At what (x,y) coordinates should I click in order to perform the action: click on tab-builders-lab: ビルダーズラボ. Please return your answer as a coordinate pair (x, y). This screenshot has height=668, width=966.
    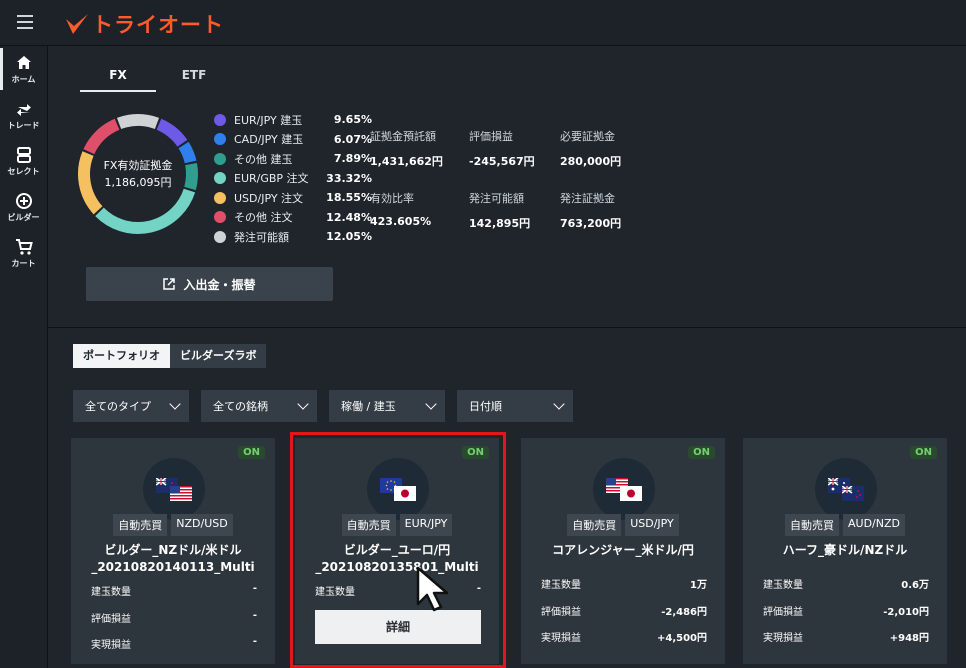
    Looking at the image, I should click on (218, 356).